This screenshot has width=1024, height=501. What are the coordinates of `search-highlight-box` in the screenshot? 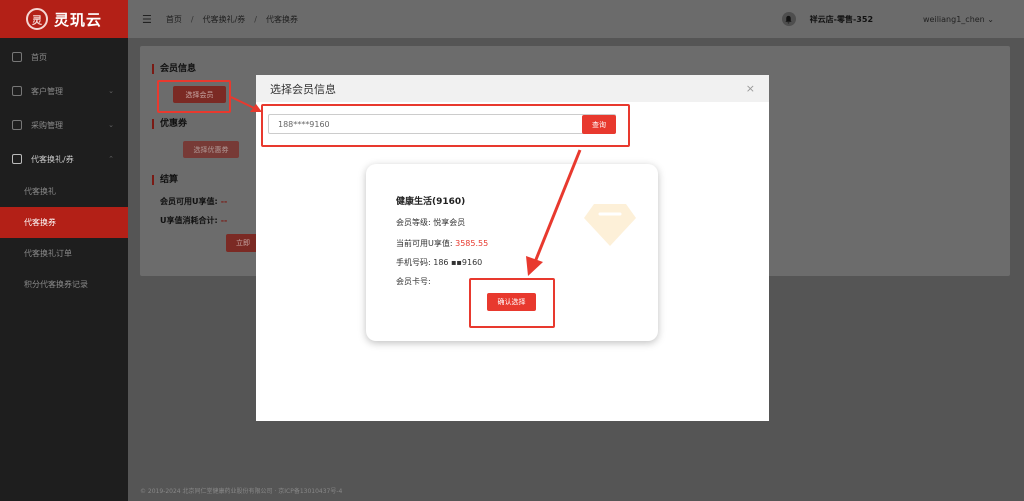 It's located at (445, 125).